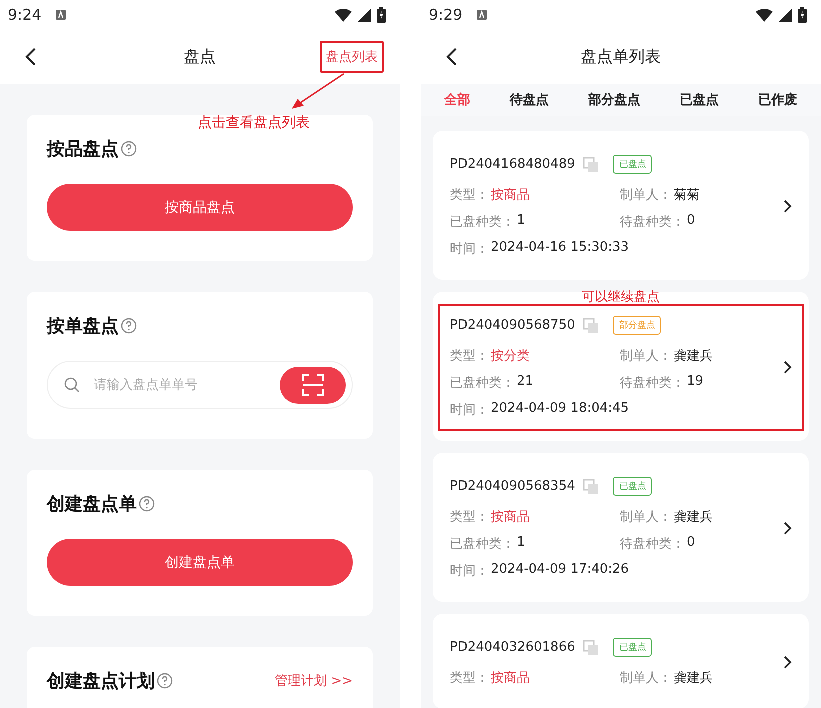 The height and width of the screenshot is (708, 821). What do you see at coordinates (560, 409) in the screenshot?
I see `field-value: 2024-04-09 18:04:45` at bounding box center [560, 409].